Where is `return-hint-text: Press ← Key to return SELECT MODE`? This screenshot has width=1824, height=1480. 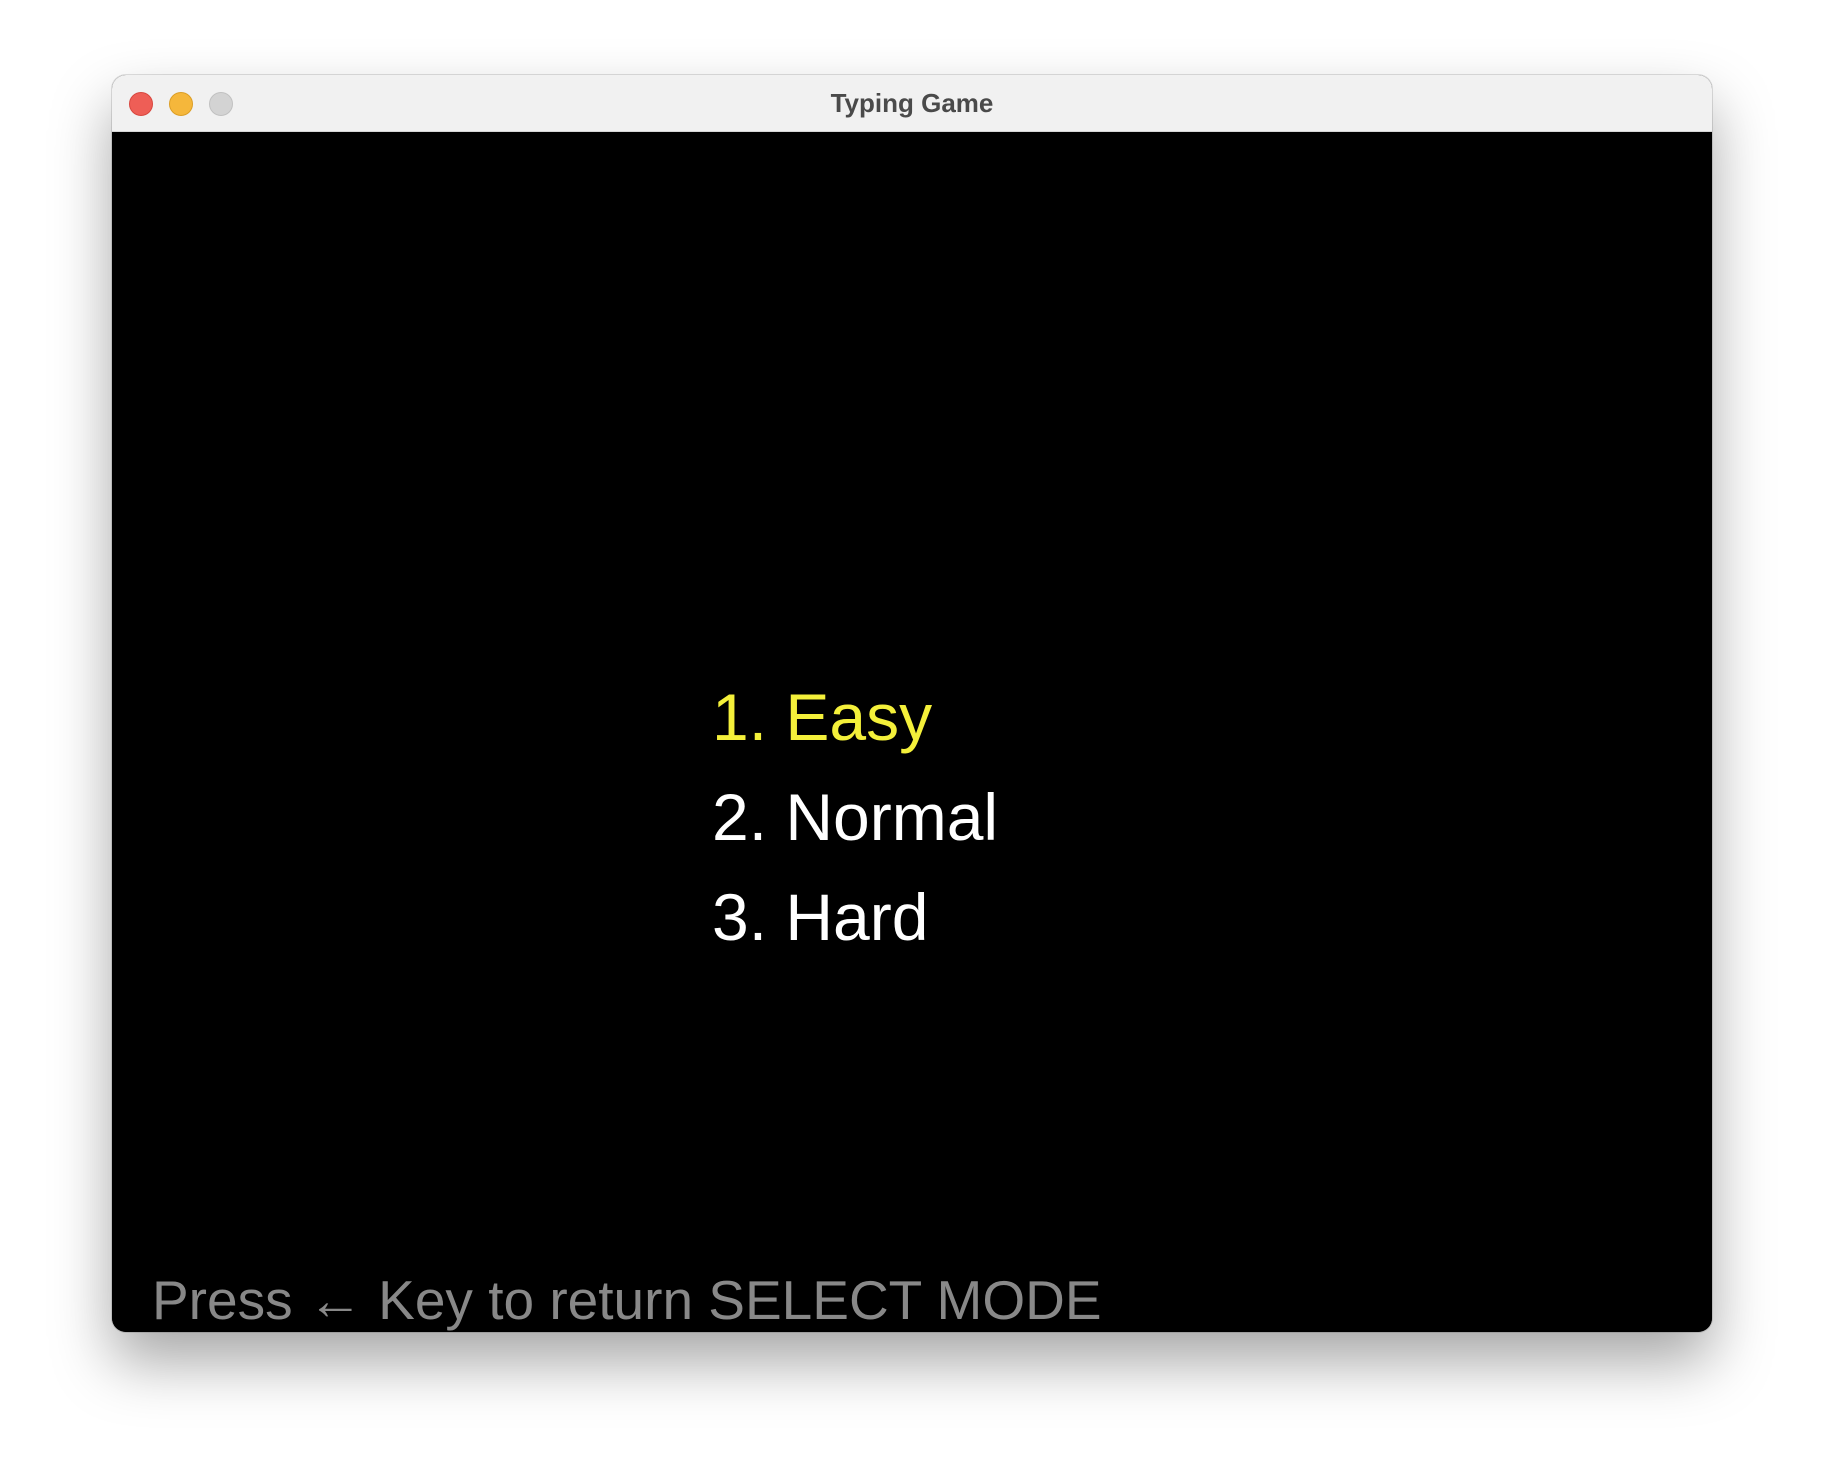 return-hint-text: Press ← Key to return SELECT MODE is located at coordinates (627, 1300).